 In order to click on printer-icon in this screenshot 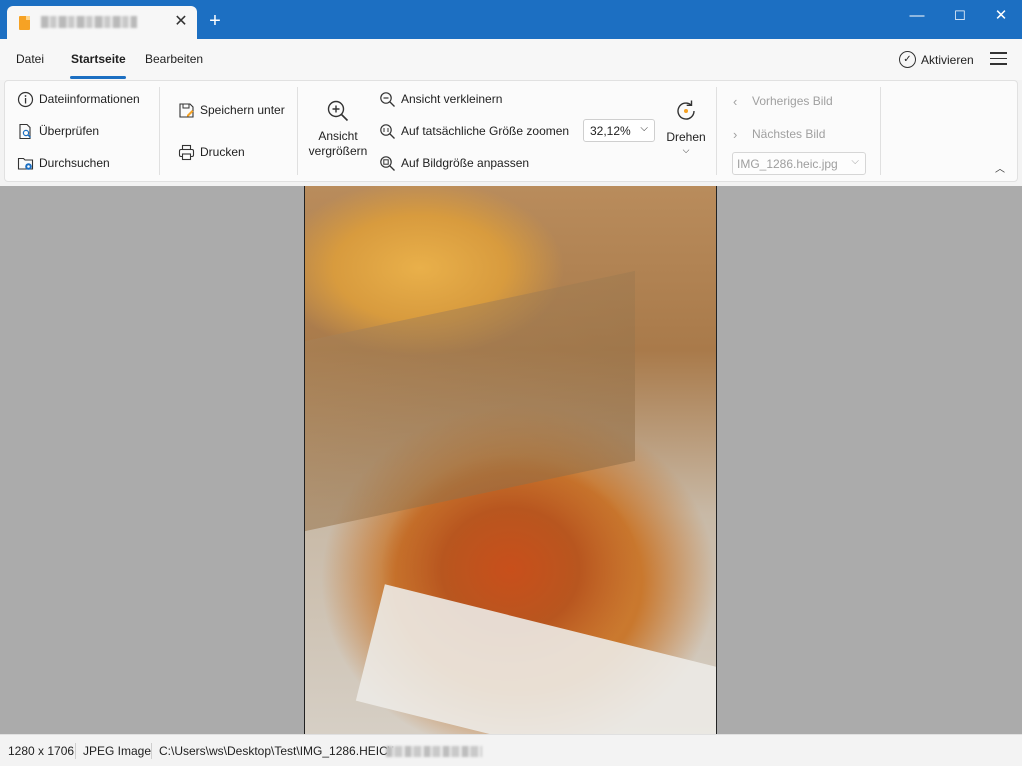, I will do `click(186, 152)`.